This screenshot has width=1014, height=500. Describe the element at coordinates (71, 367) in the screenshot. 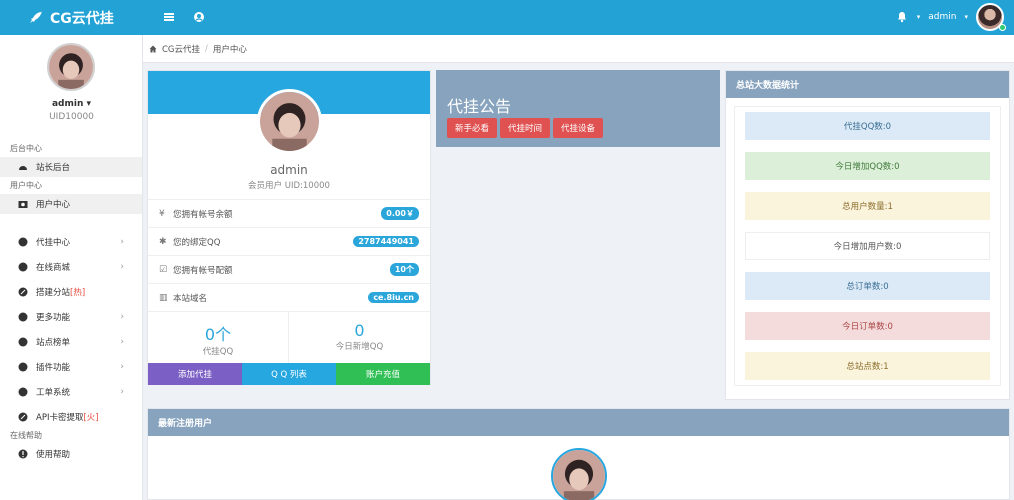

I see `sidebar-item-plugins: 插件功能 ›` at that location.